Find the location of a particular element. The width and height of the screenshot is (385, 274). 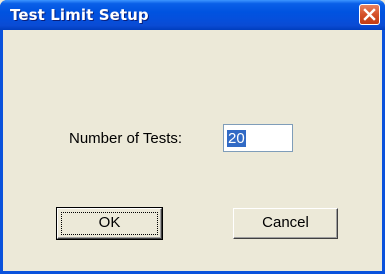

number-of-tests-value: 20 is located at coordinates (236, 138).